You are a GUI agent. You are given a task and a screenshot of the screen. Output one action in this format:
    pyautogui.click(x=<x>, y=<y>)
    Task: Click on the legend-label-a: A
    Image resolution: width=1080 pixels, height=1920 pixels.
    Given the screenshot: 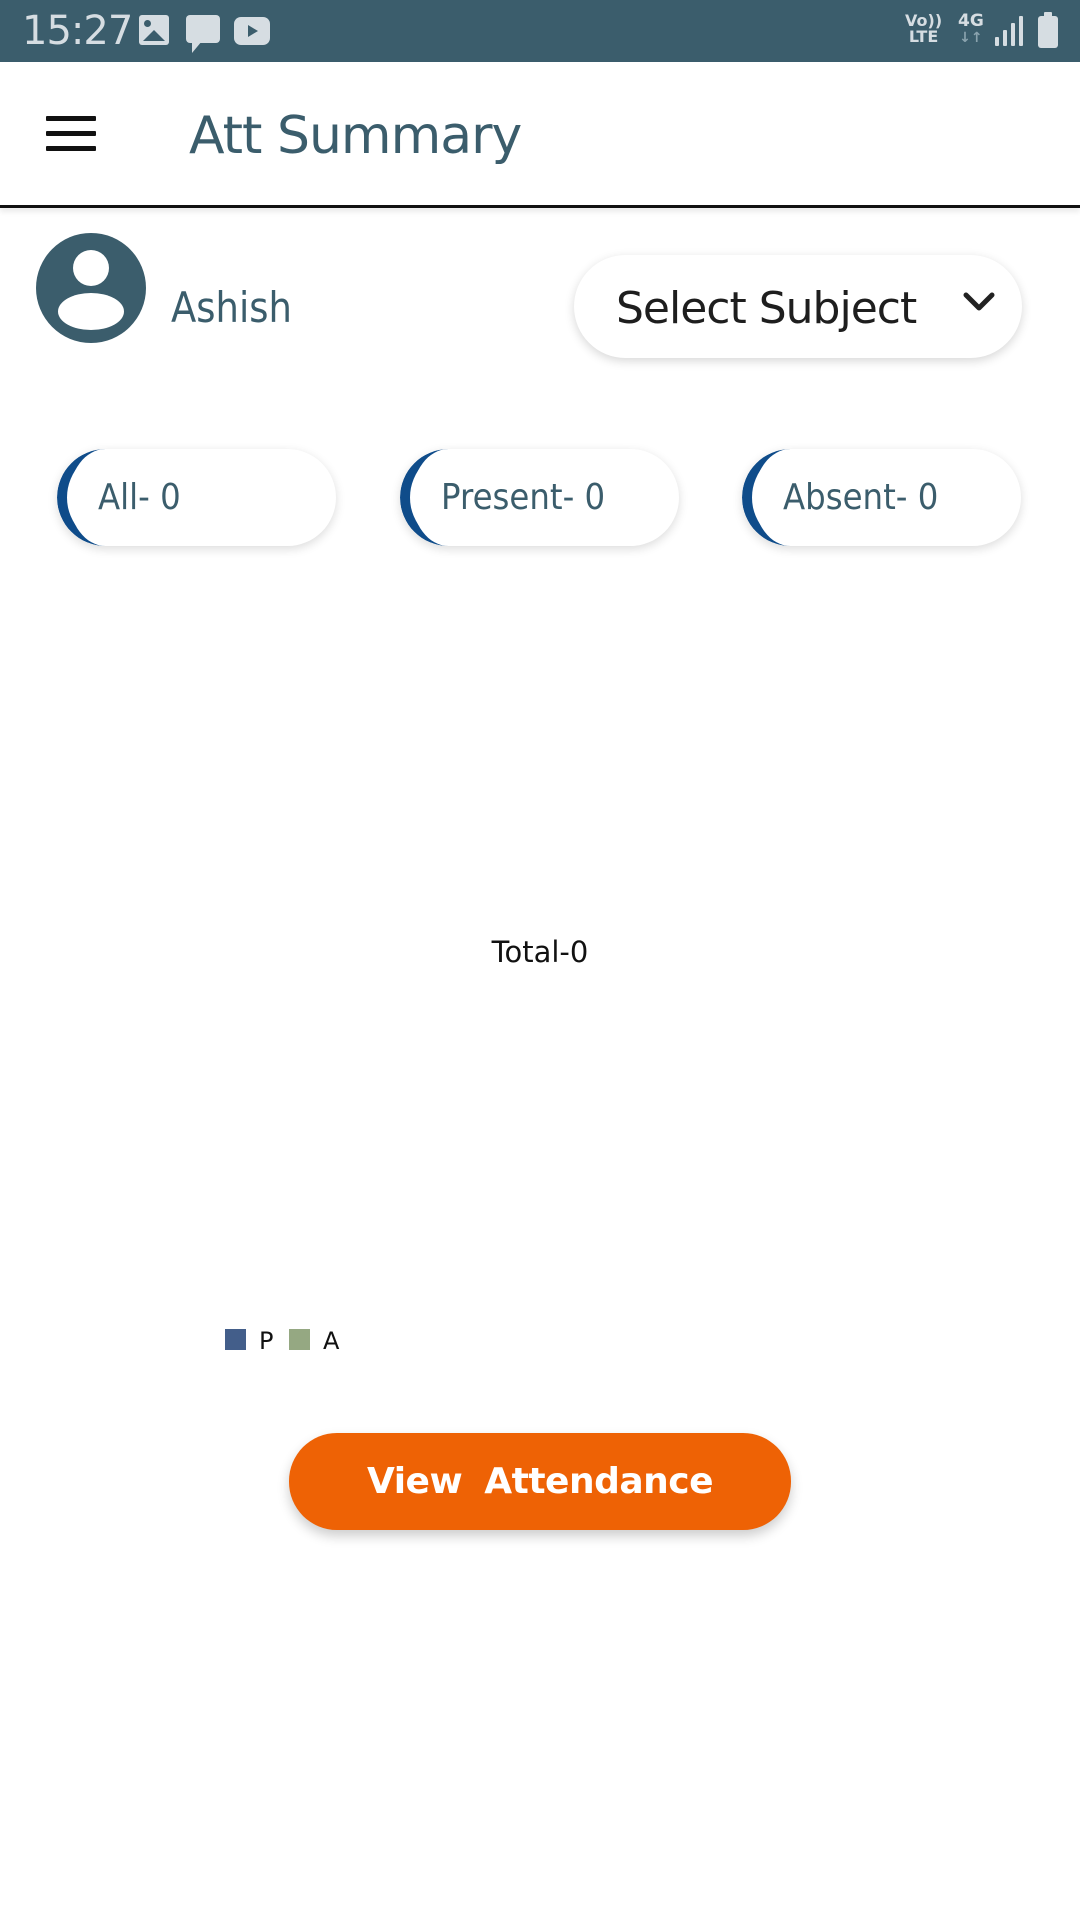 What is the action you would take?
    pyautogui.click(x=331, y=1341)
    